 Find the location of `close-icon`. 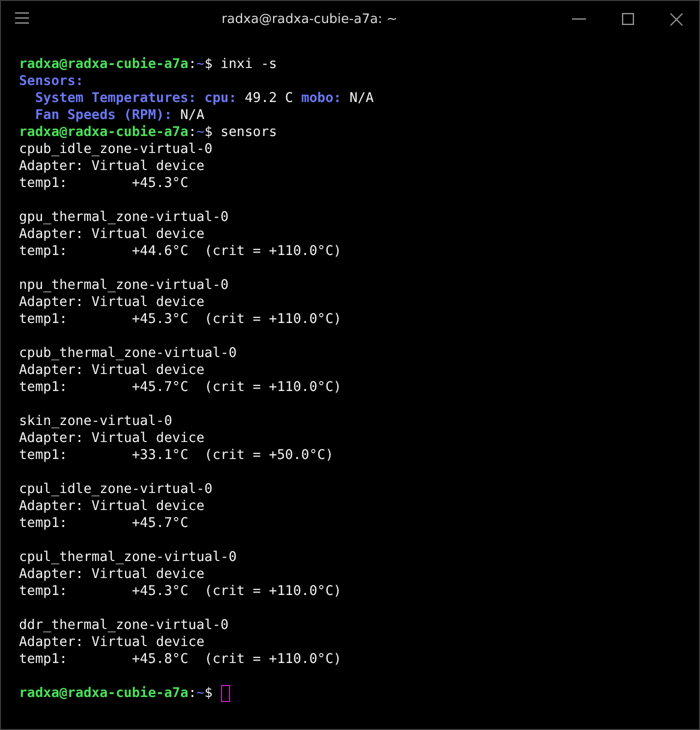

close-icon is located at coordinates (676, 19).